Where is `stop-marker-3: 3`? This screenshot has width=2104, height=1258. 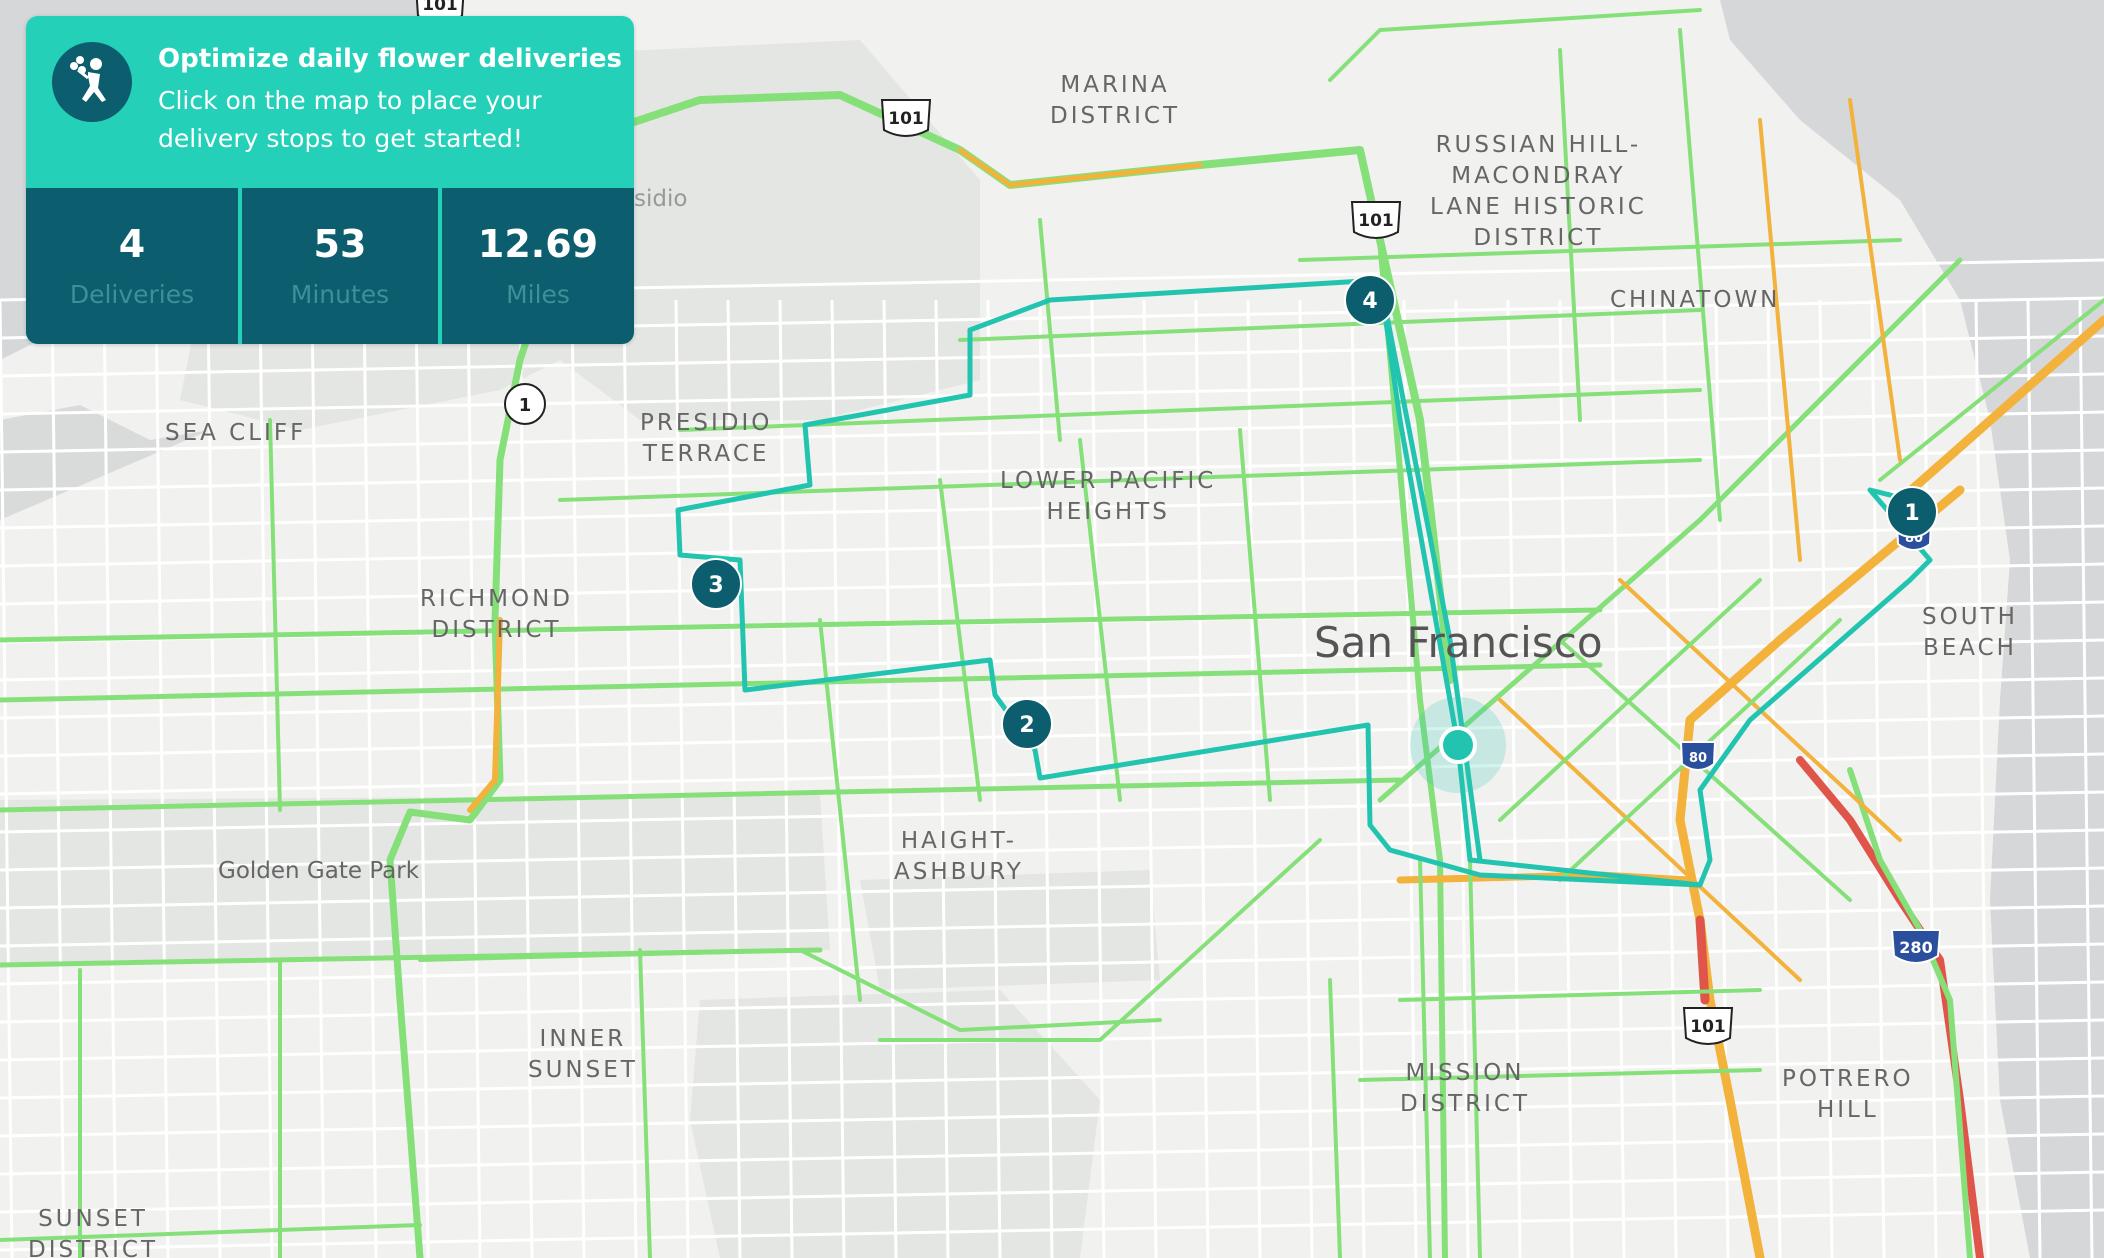 stop-marker-3: 3 is located at coordinates (716, 584).